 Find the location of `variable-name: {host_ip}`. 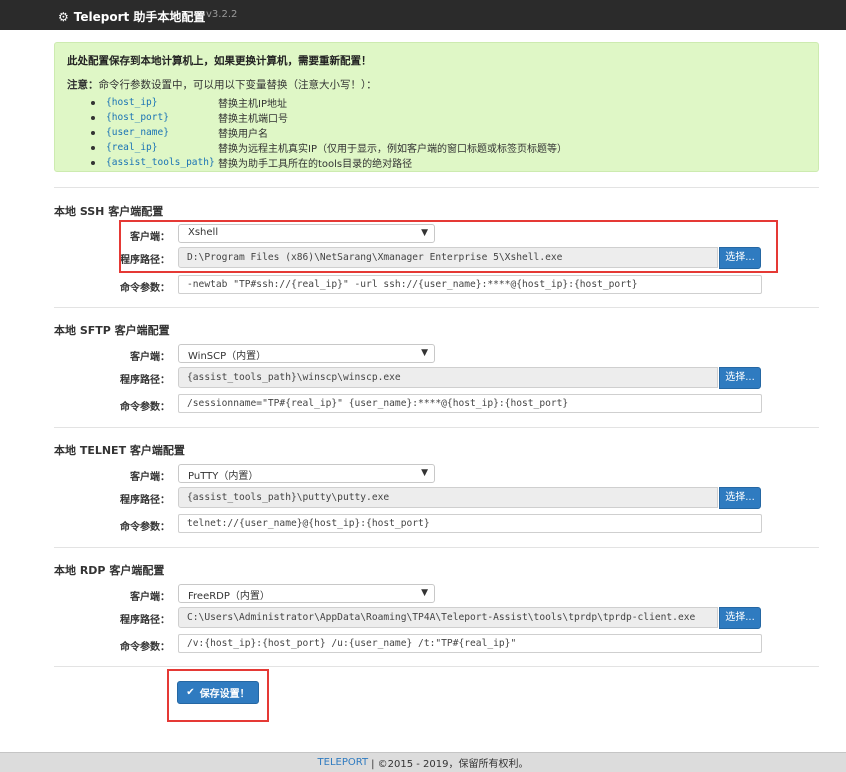

variable-name: {host_ip} is located at coordinates (132, 102).